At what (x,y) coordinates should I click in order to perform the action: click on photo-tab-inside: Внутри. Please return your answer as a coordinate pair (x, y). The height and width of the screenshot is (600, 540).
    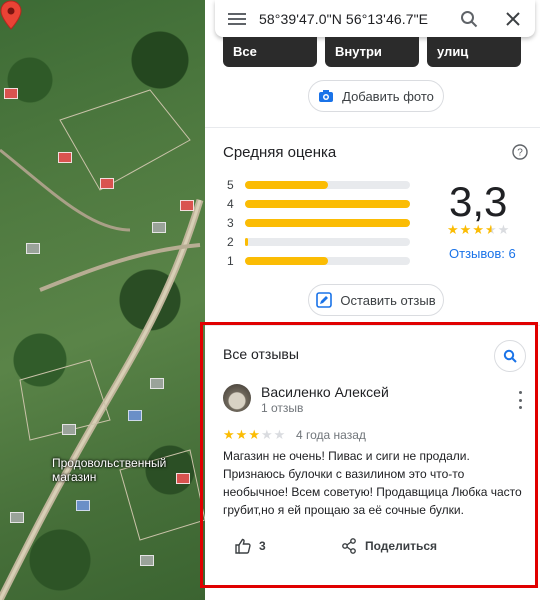
    Looking at the image, I should click on (372, 52).